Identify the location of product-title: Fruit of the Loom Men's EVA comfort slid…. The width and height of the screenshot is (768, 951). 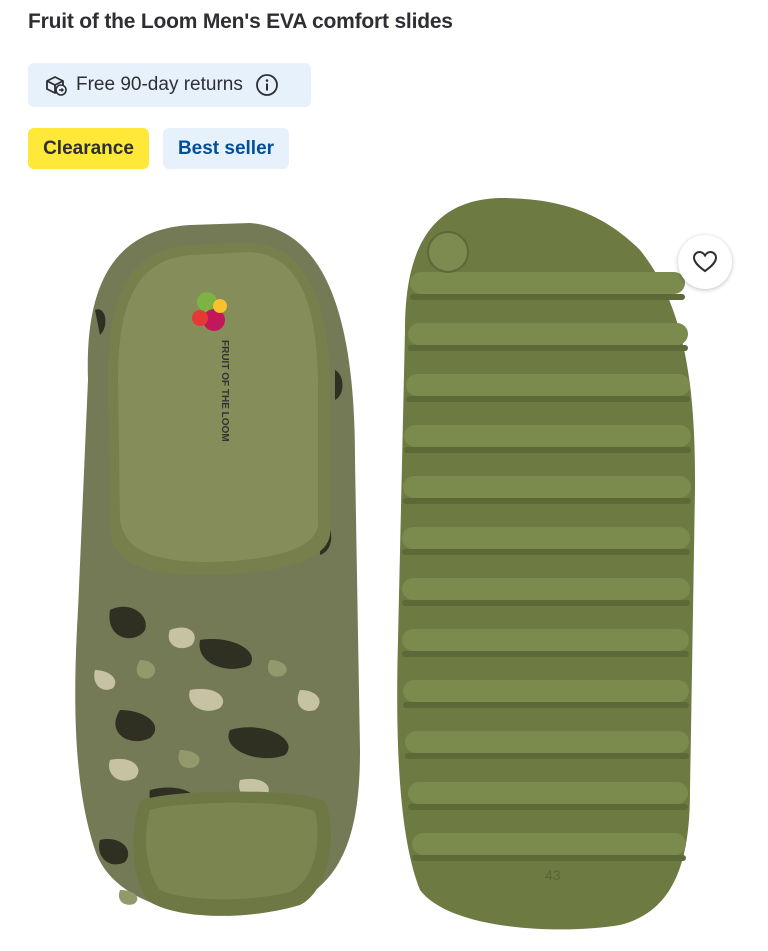
(240, 21).